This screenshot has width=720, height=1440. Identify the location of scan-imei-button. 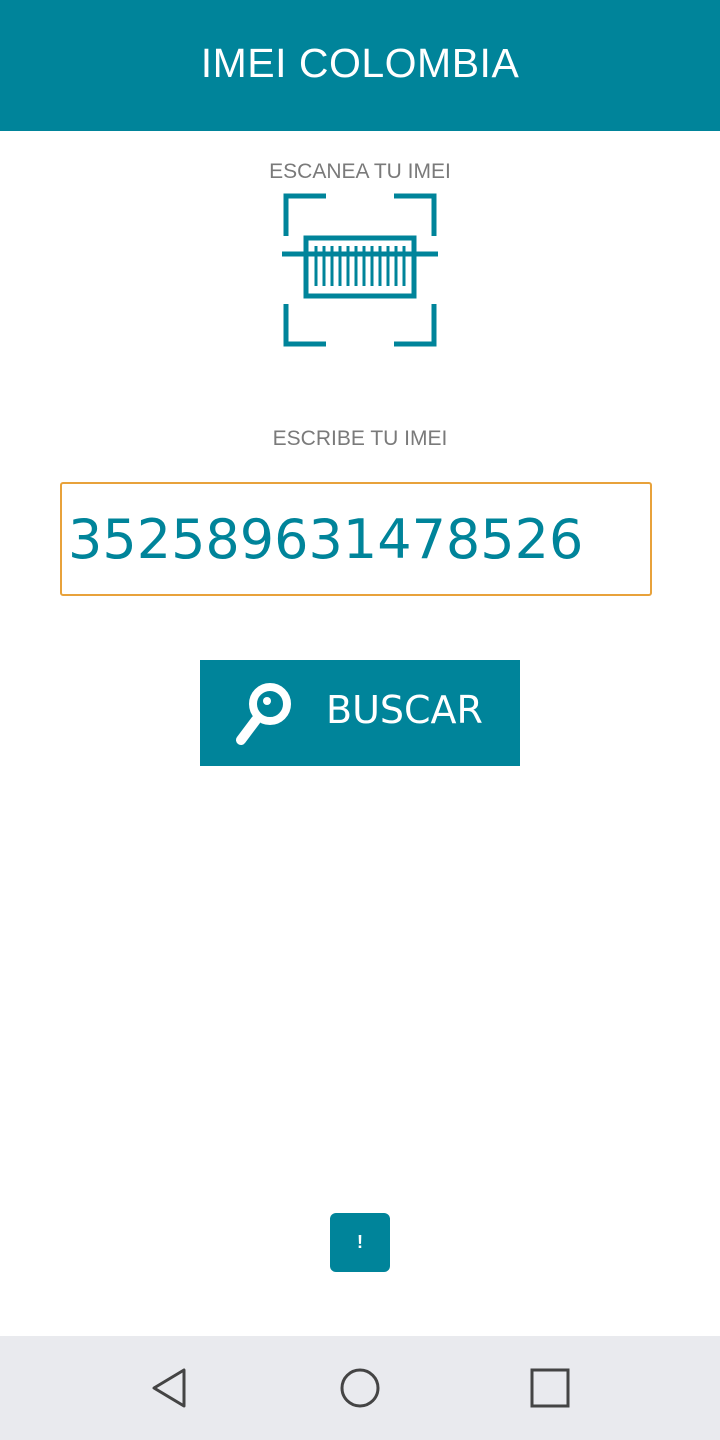
(360, 270).